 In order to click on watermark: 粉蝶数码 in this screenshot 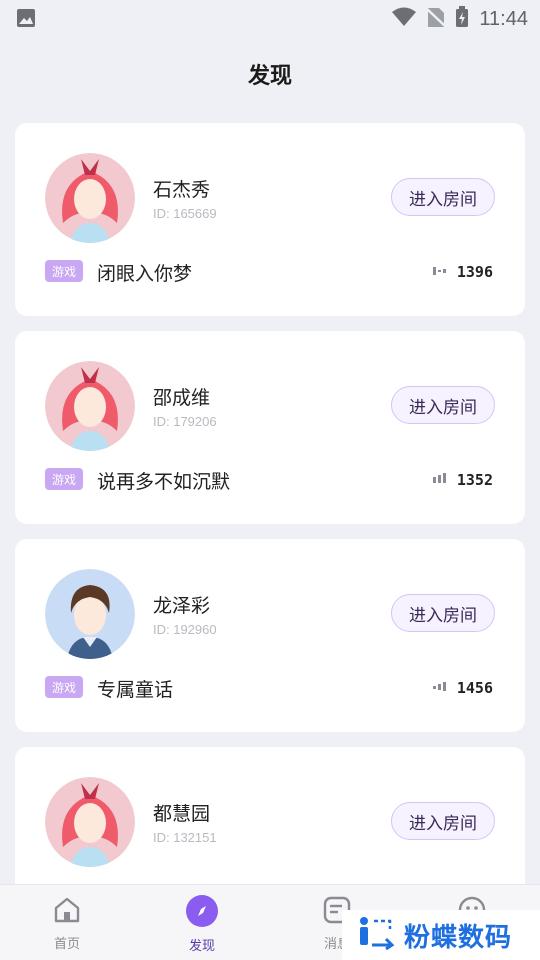, I will do `click(441, 935)`.